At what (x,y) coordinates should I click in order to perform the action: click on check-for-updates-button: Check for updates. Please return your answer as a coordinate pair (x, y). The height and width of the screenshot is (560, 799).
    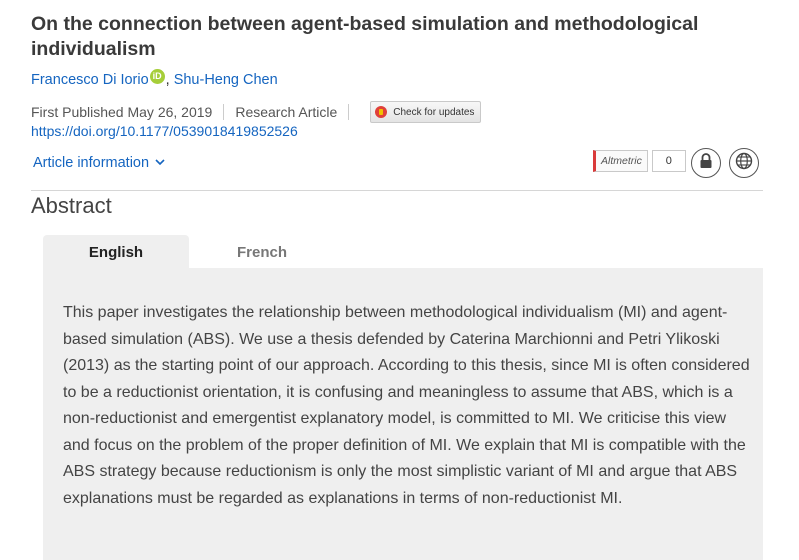
    Looking at the image, I should click on (426, 112).